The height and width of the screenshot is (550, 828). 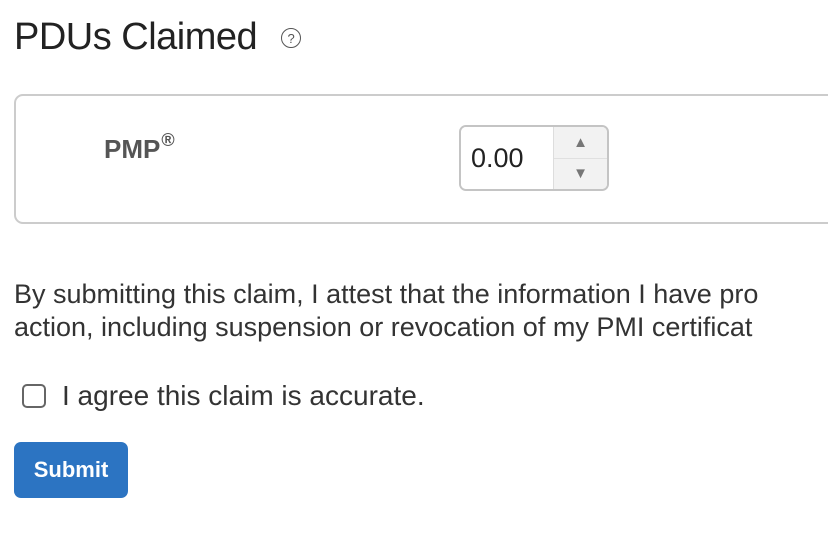 I want to click on agreement-row: I agree this claim is accurate., so click(x=223, y=396).